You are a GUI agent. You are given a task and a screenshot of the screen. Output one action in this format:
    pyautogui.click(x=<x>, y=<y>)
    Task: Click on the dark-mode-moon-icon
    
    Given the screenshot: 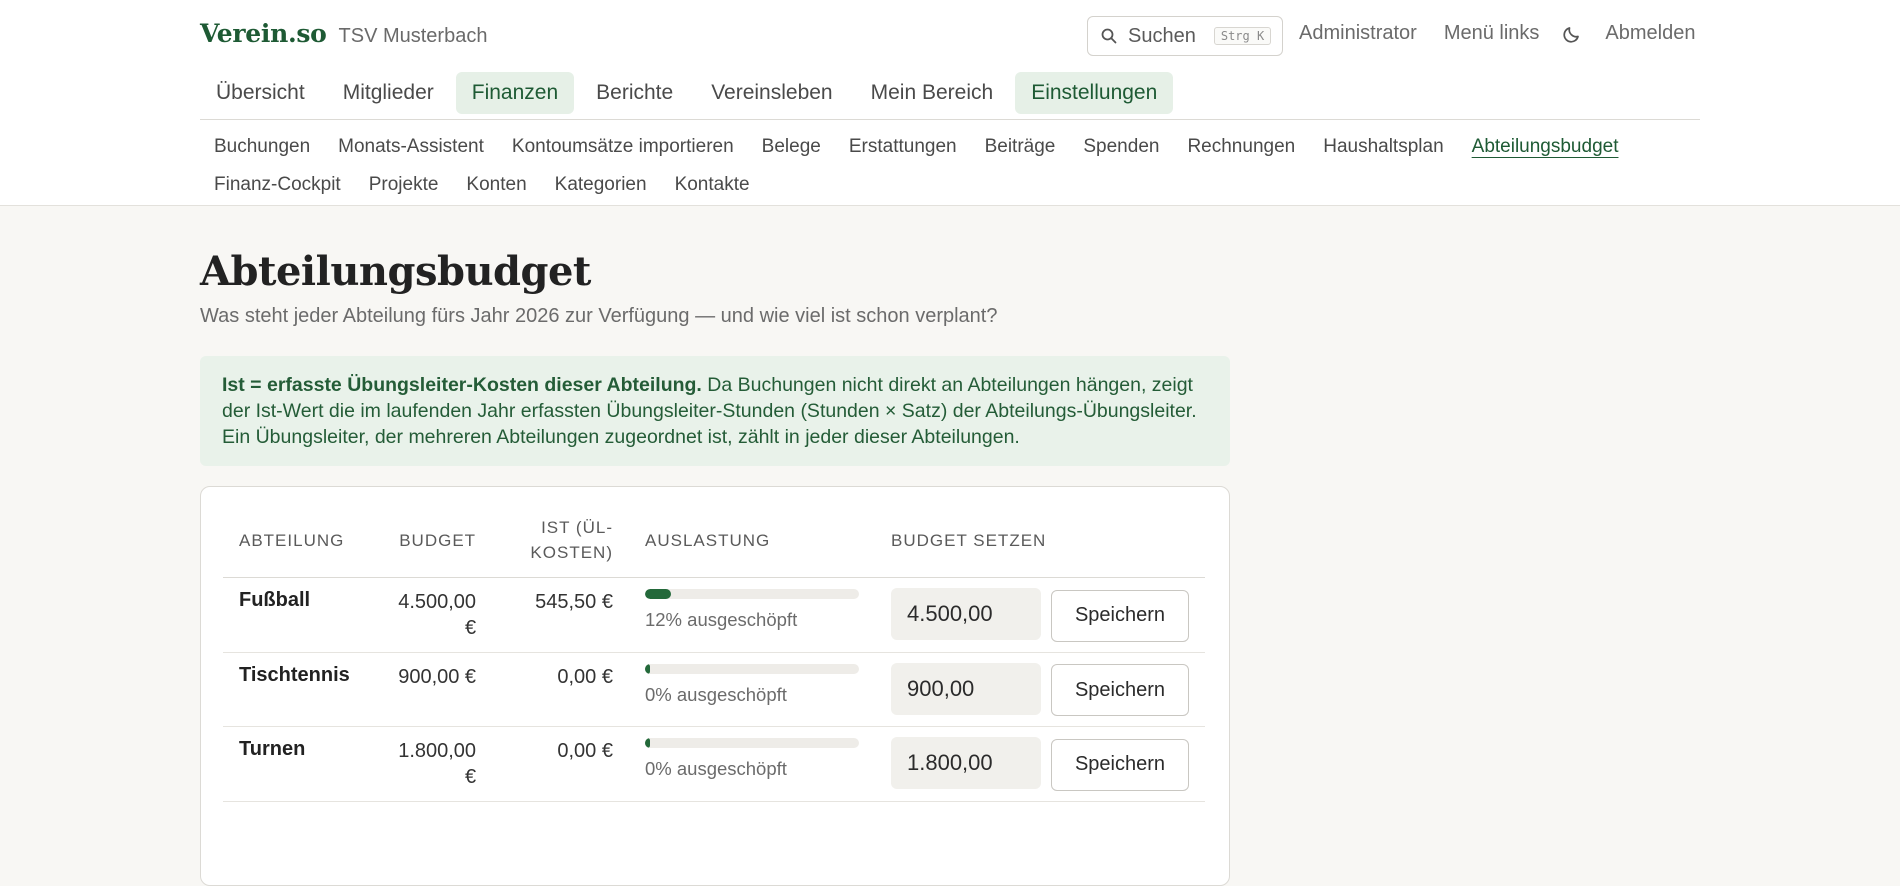 What is the action you would take?
    pyautogui.click(x=1572, y=34)
    